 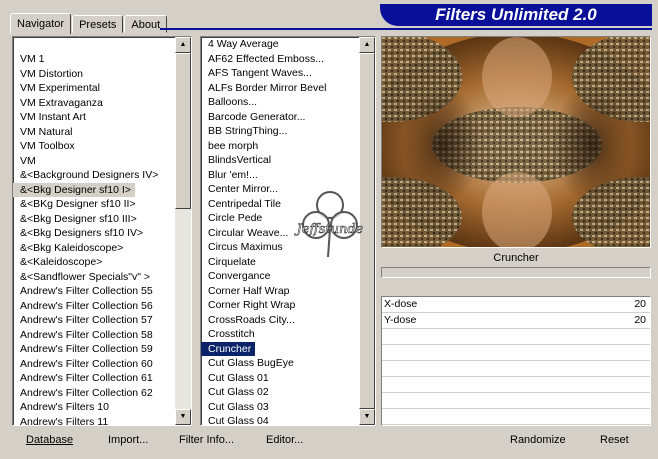 I want to click on category-item: VM Extravaganza, so click(x=94, y=103).